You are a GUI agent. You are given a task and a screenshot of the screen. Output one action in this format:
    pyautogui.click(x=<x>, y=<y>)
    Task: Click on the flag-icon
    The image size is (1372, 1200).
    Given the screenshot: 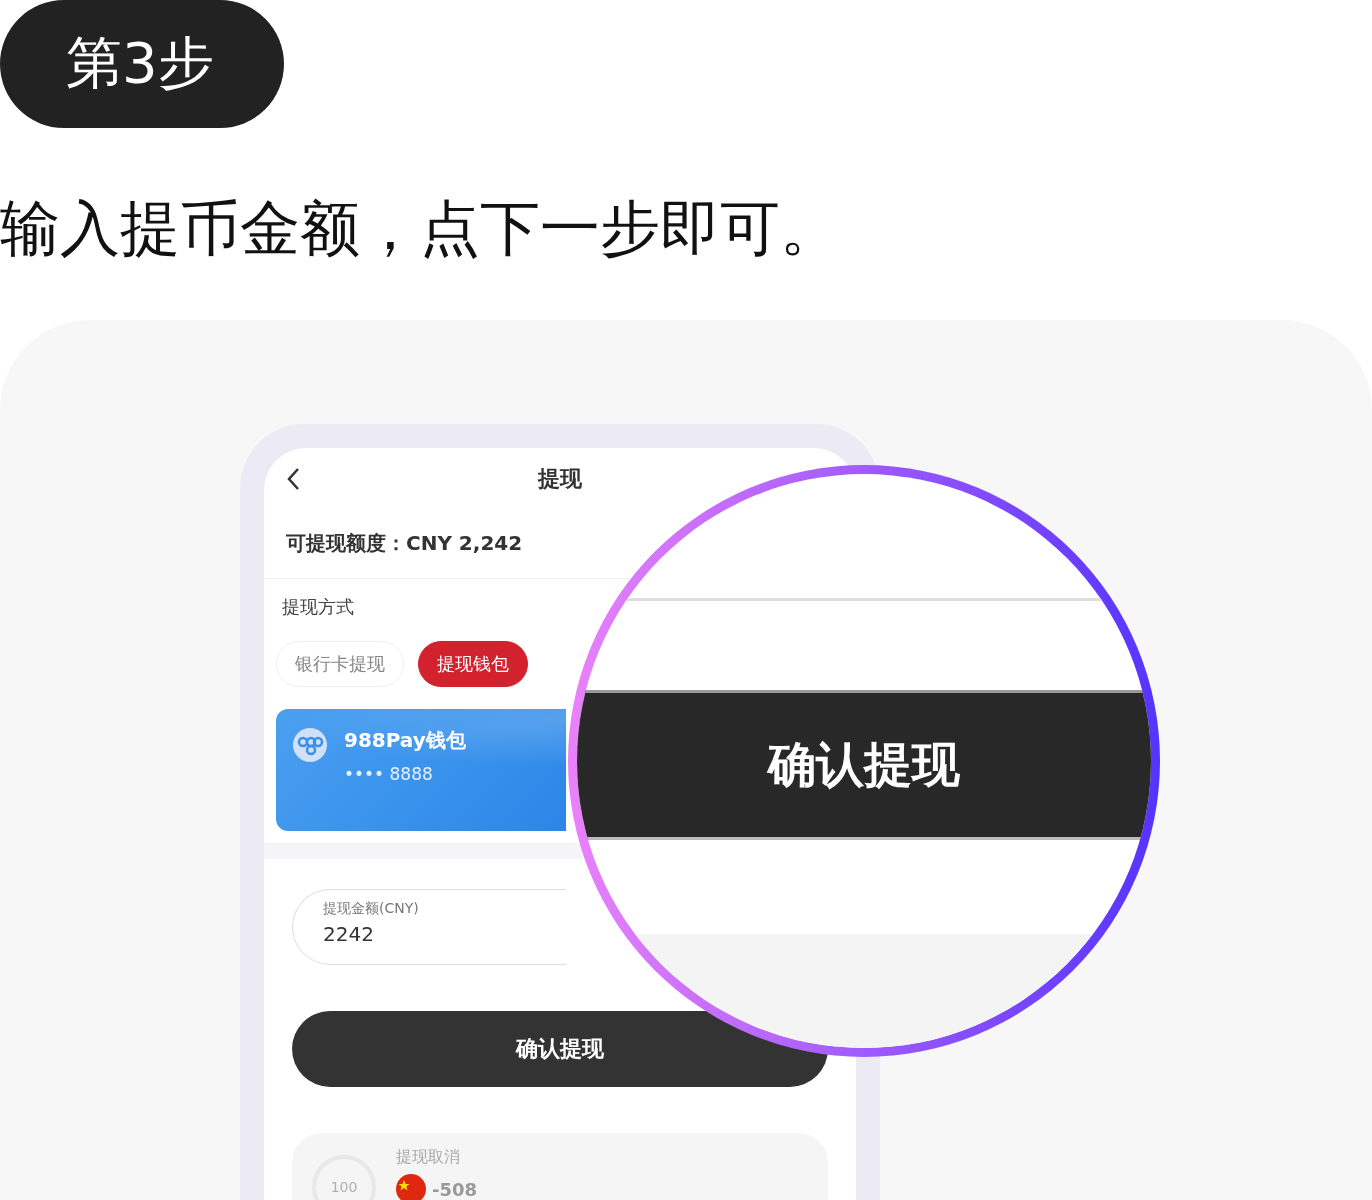 What is the action you would take?
    pyautogui.click(x=411, y=1187)
    